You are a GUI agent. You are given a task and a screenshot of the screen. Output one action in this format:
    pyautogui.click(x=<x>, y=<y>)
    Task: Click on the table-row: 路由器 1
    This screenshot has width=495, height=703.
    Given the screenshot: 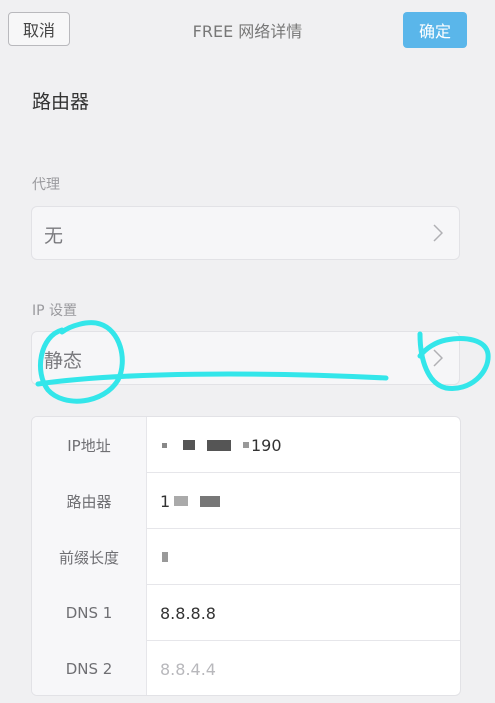 What is the action you would take?
    pyautogui.click(x=246, y=501)
    